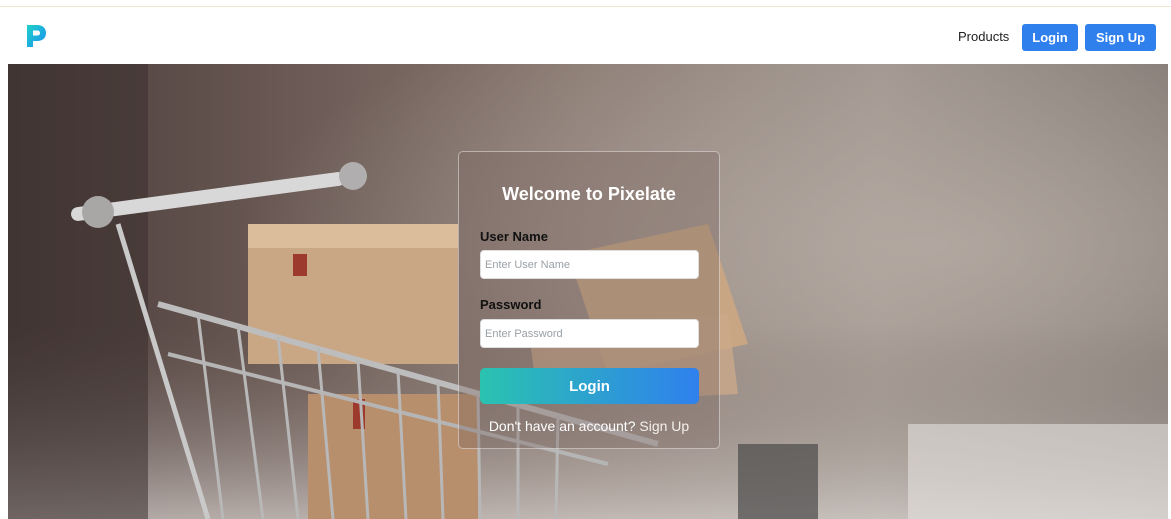 This screenshot has width=1171, height=519. Describe the element at coordinates (589, 264) in the screenshot. I see `username-input` at that location.